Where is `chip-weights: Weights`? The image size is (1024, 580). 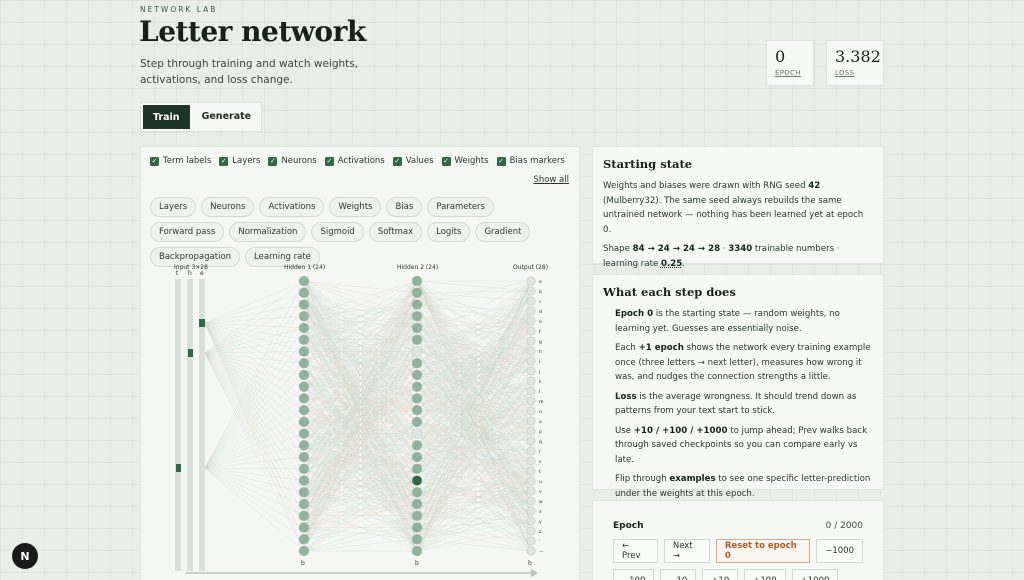 chip-weights: Weights is located at coordinates (355, 207).